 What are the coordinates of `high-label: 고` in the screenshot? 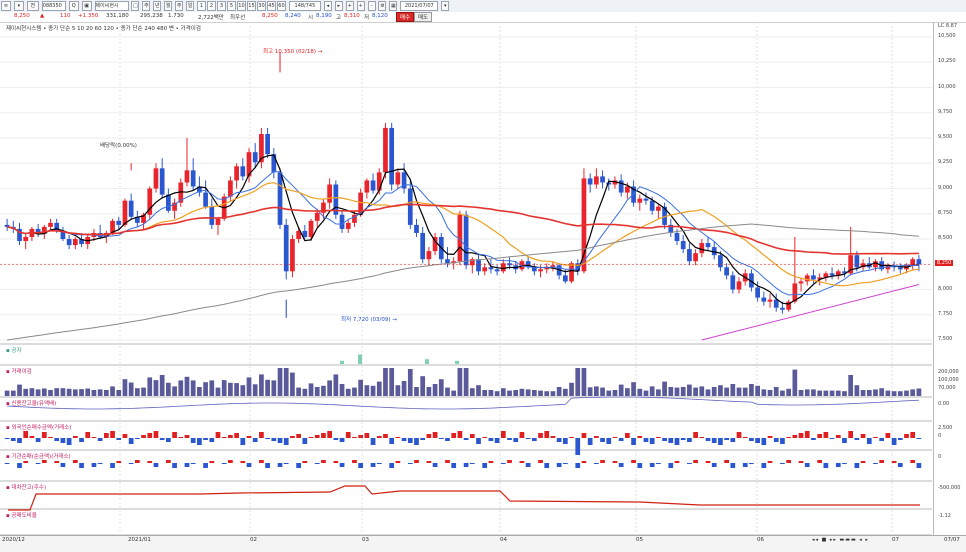 It's located at (339, 18).